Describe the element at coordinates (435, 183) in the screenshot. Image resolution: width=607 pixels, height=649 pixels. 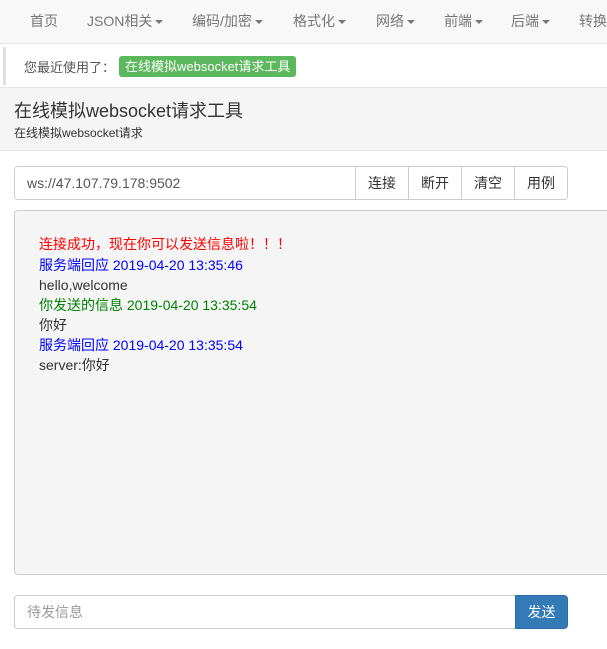
I see `disconnect-button: 断开` at that location.